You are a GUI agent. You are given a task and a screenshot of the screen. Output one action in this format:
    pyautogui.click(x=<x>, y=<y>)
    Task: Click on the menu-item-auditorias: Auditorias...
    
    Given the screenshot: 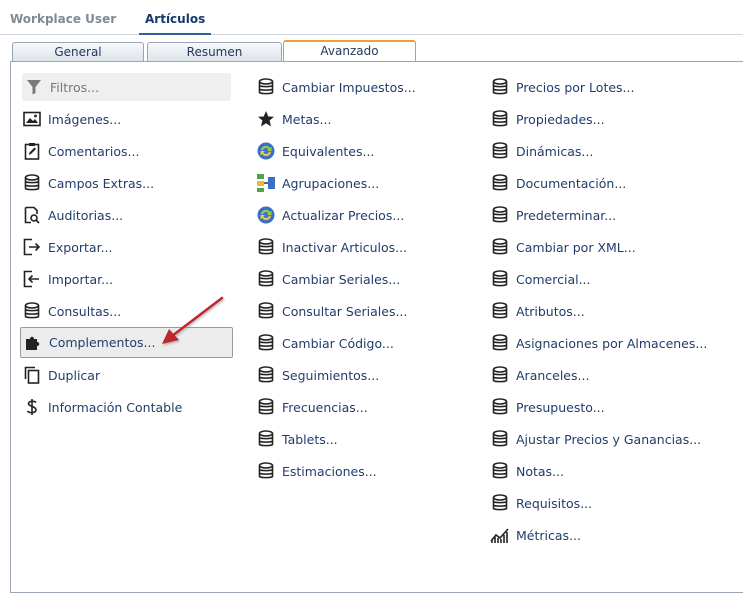 What is the action you would take?
    pyautogui.click(x=72, y=215)
    